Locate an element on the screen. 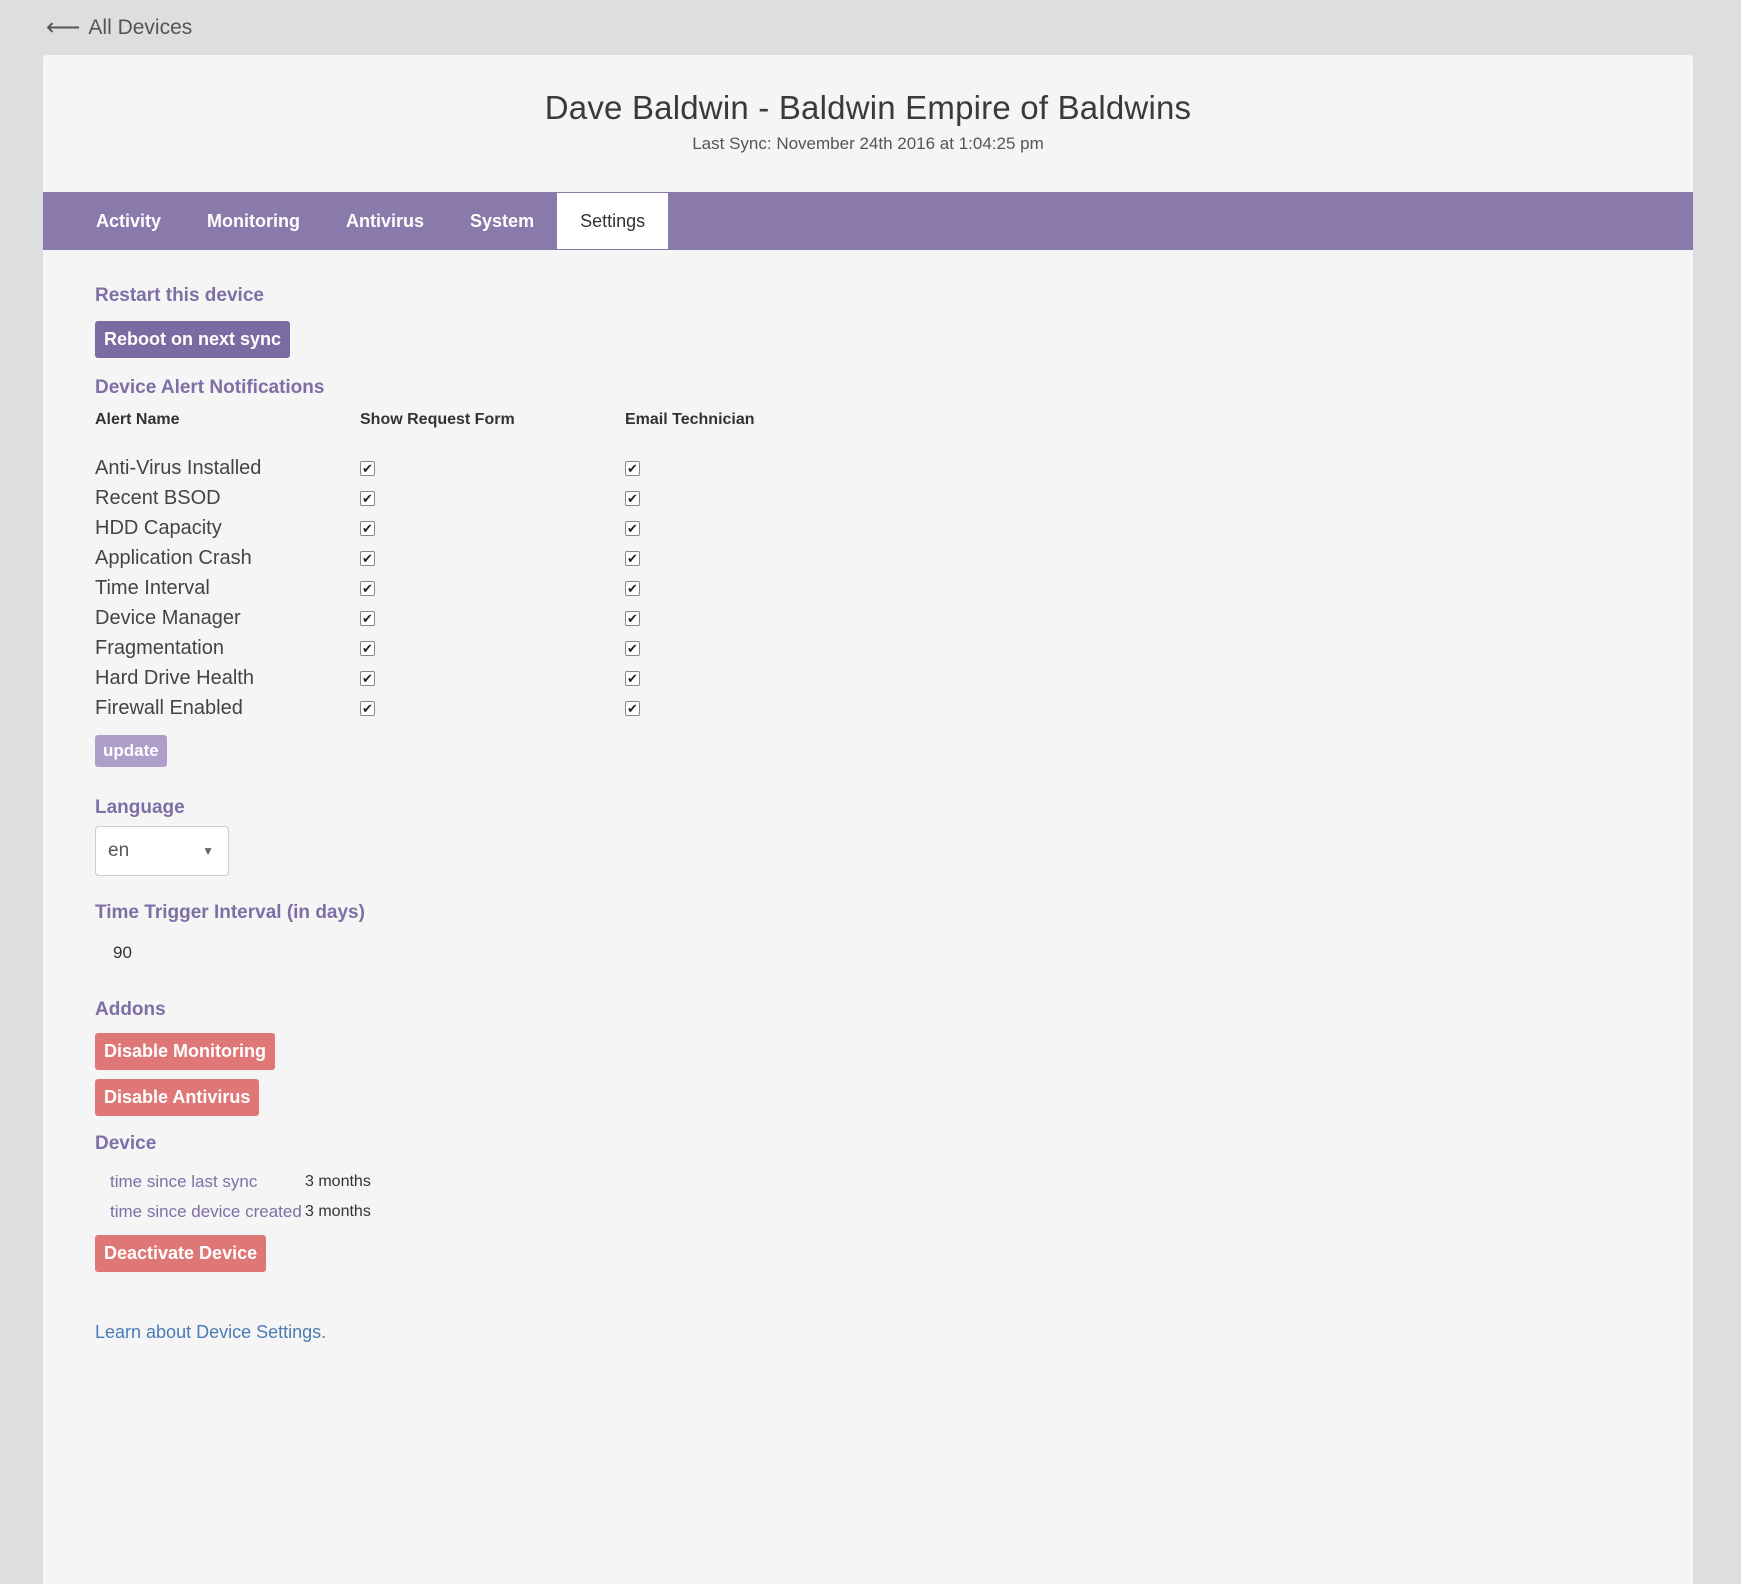 The height and width of the screenshot is (1584, 1741). deactivate-device-button: Deactivate Device is located at coordinates (181, 1253).